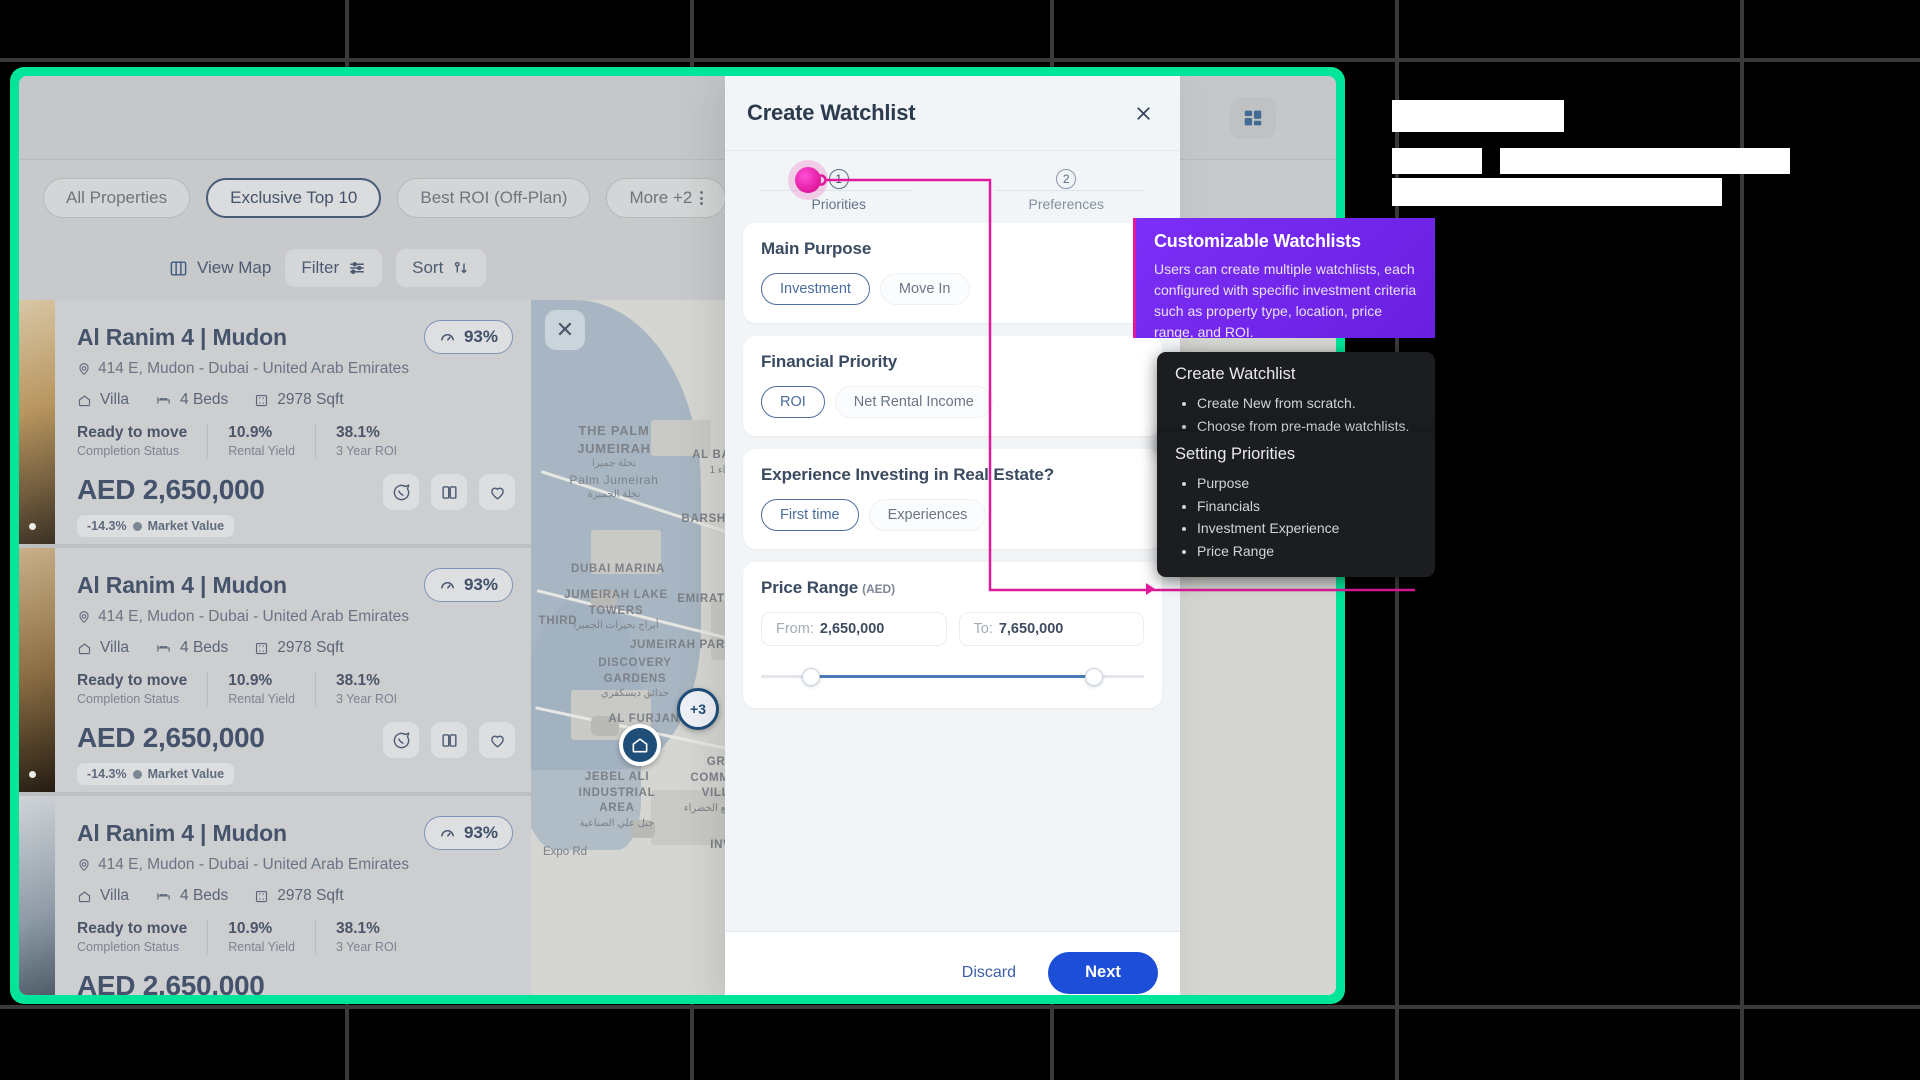 The image size is (1920, 1080). What do you see at coordinates (666, 198) in the screenshot?
I see `chip-more: More +2` at bounding box center [666, 198].